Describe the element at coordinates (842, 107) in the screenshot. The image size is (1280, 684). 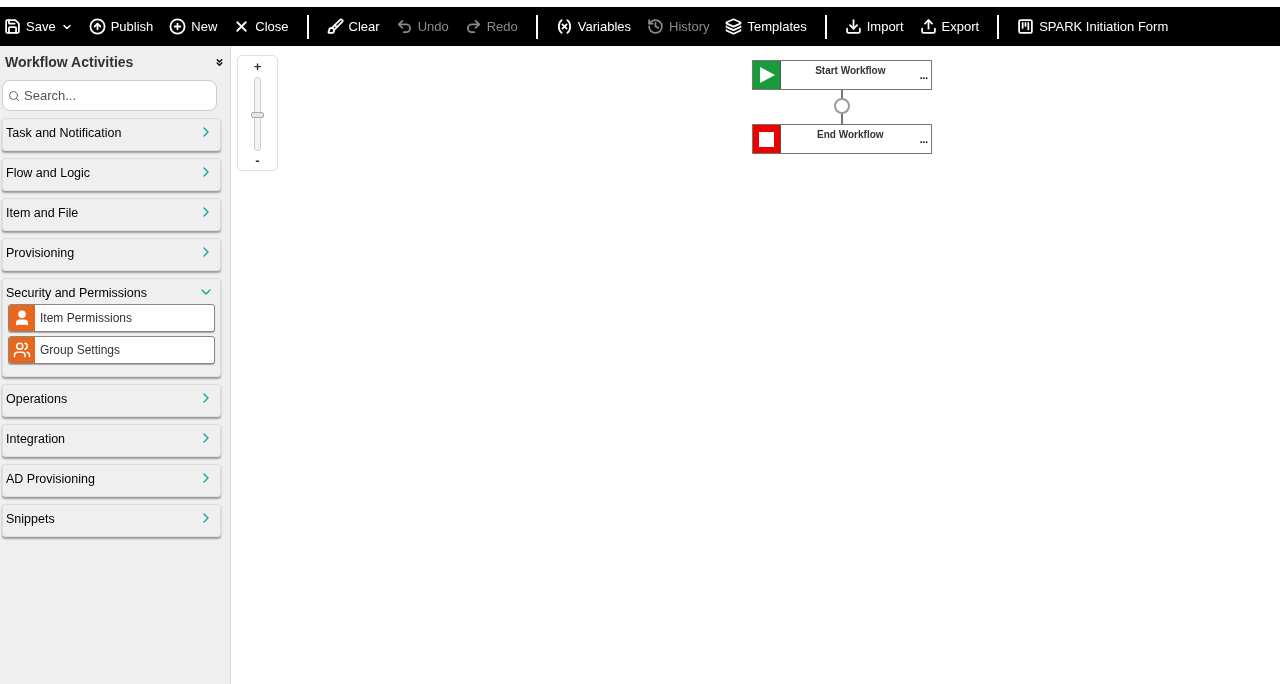
I see `connector-drawing` at that location.